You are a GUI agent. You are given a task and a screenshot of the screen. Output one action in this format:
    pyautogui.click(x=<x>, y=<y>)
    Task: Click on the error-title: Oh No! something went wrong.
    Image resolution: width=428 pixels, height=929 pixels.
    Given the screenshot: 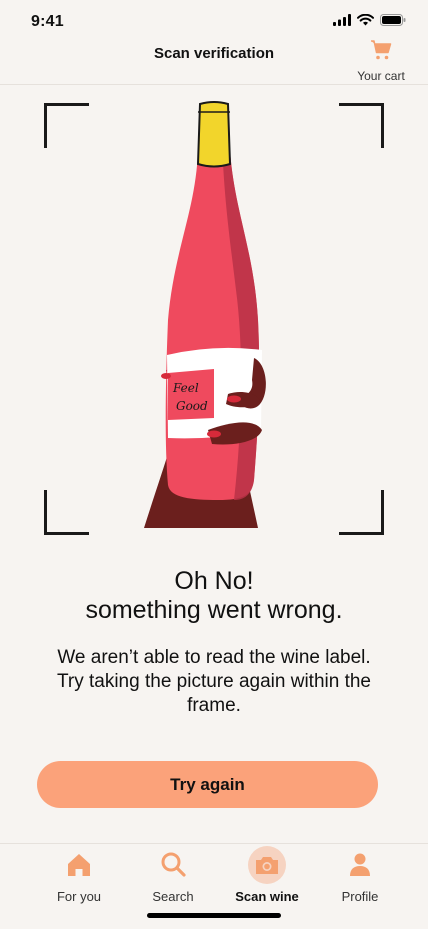 What is the action you would take?
    pyautogui.click(x=214, y=596)
    